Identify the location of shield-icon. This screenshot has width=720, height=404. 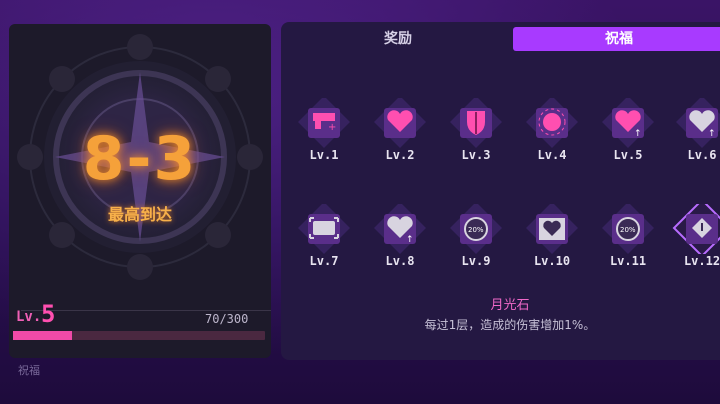
(476, 123).